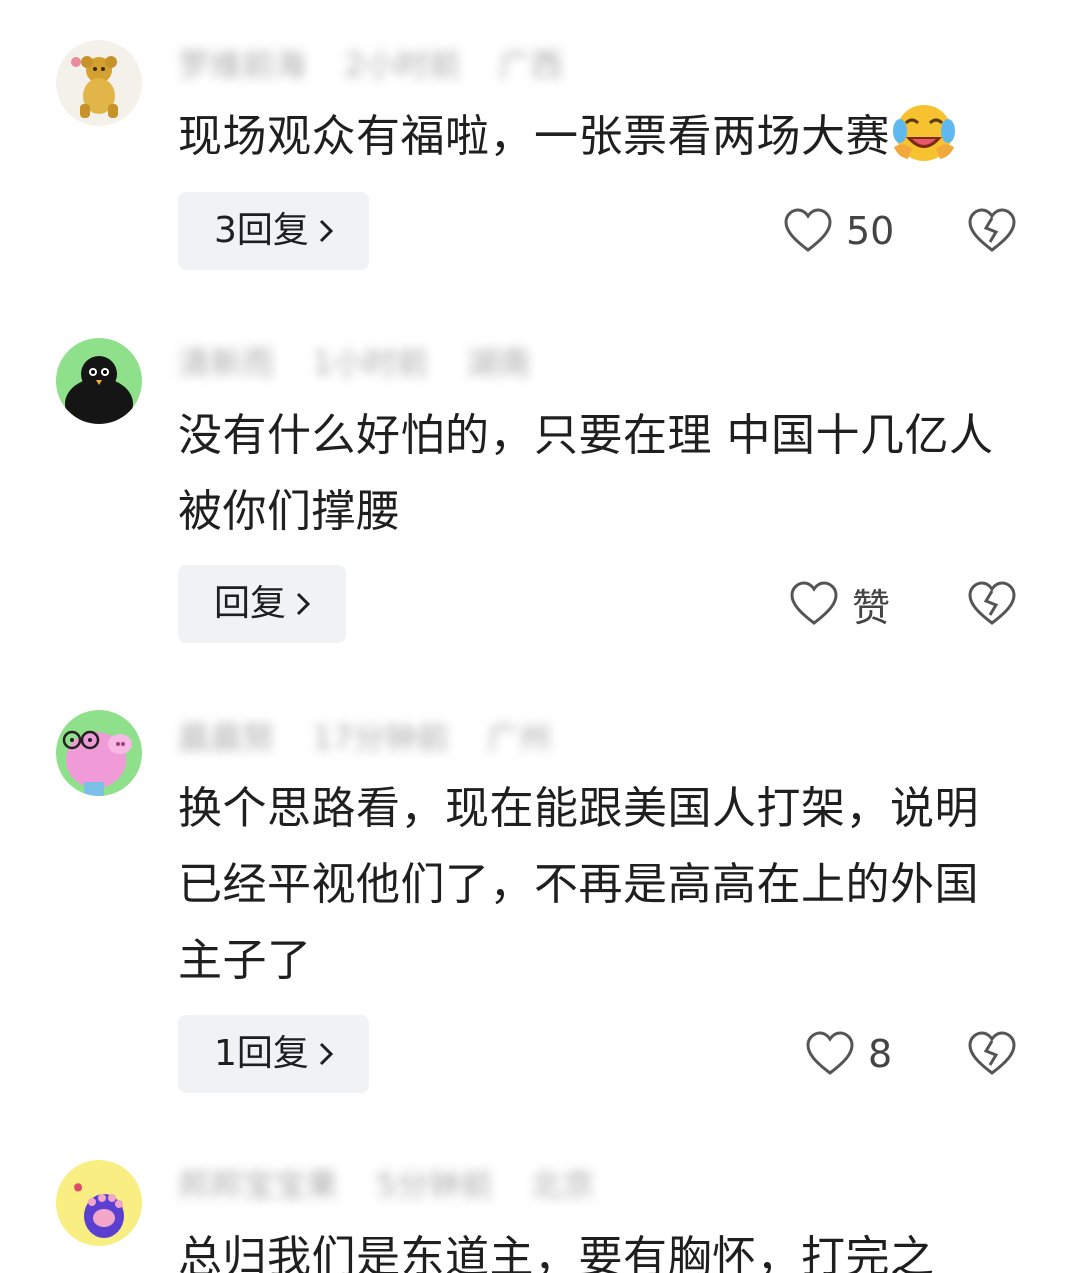 The height and width of the screenshot is (1273, 1080). I want to click on like-label: 赞, so click(871, 607).